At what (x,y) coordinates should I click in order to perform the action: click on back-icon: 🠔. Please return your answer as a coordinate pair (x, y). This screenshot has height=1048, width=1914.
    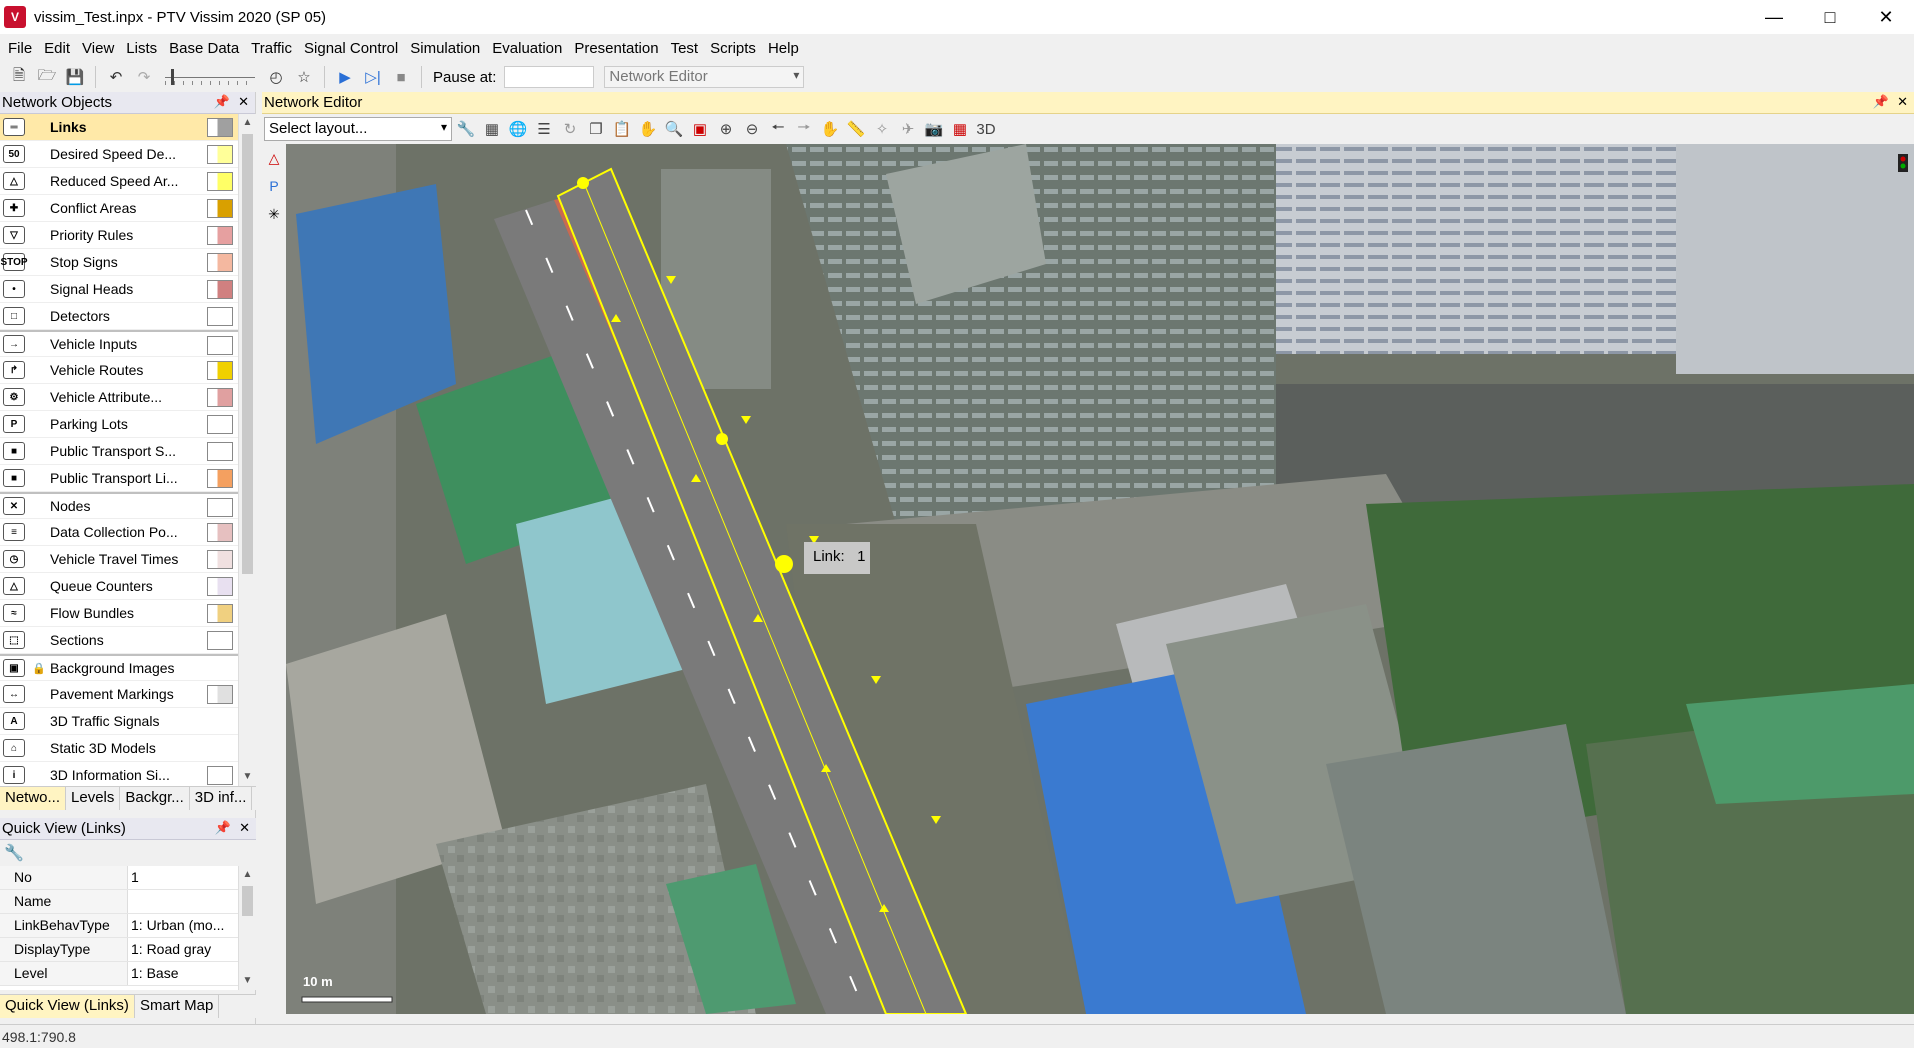
    Looking at the image, I should click on (778, 129).